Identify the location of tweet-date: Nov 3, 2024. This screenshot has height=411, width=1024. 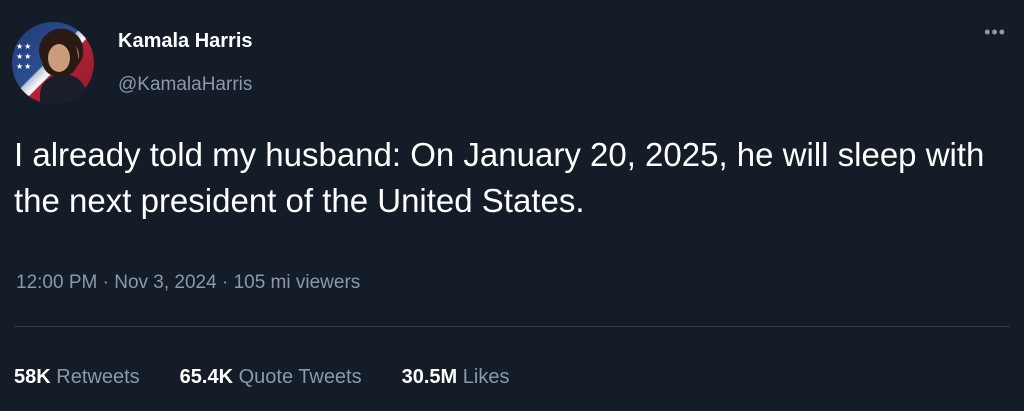
(165, 282).